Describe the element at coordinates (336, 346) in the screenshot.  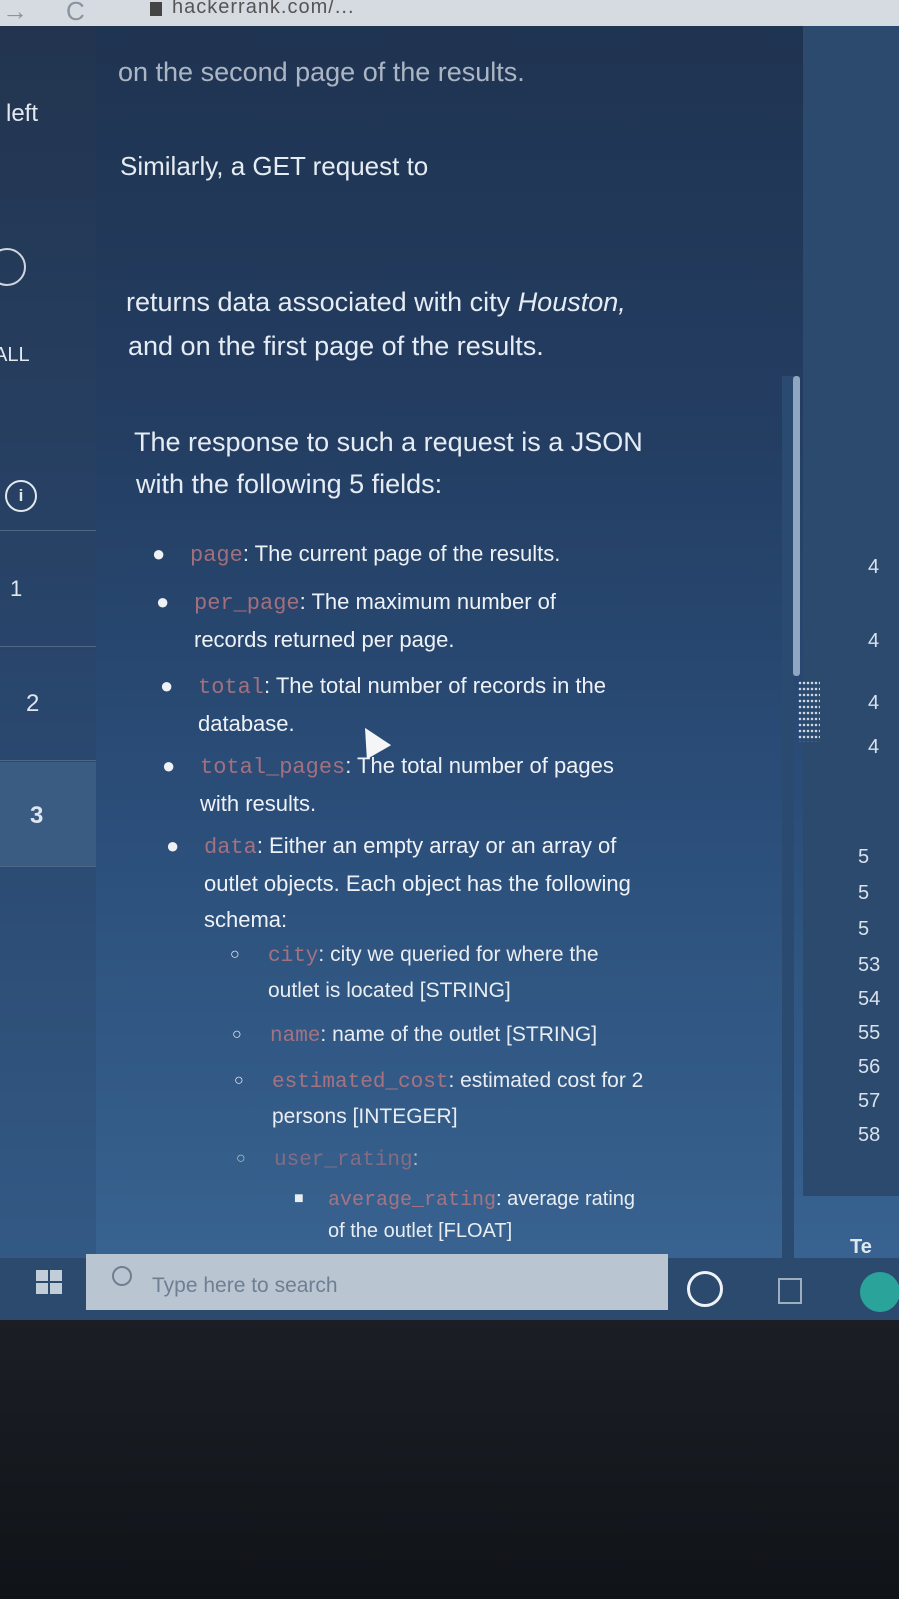
I see `paragraph: and on the first page of the results.` at that location.